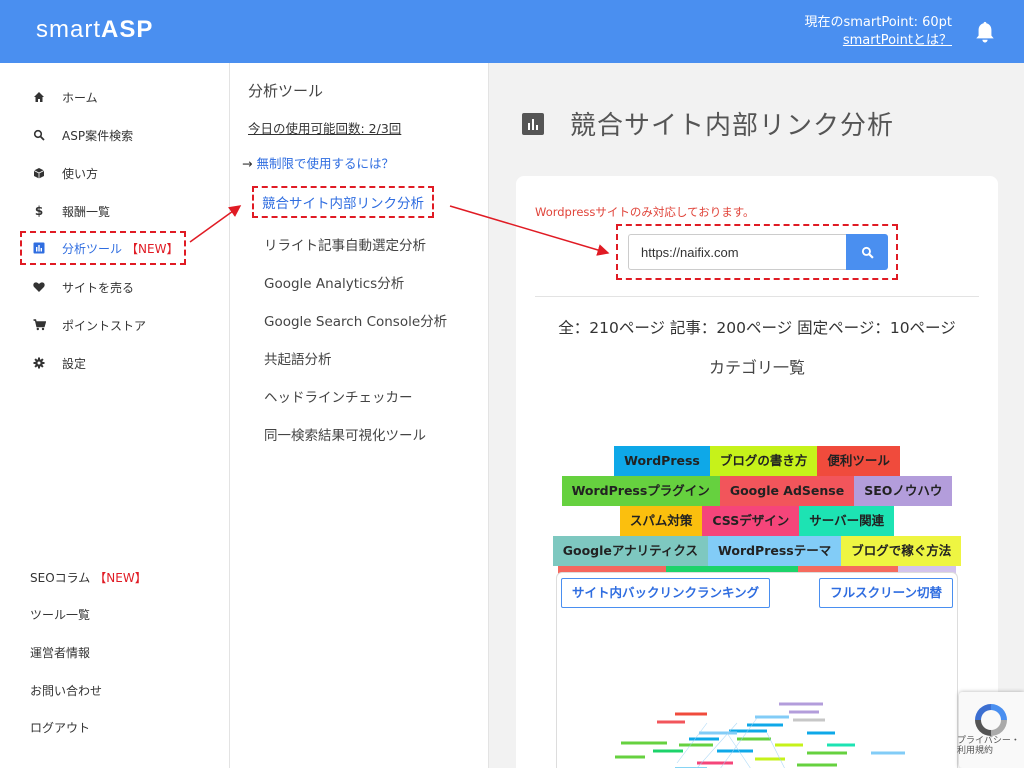 The height and width of the screenshot is (768, 1024). I want to click on category-tag-row: スパム対策 CSSデザイン サーバー関連, so click(757, 521).